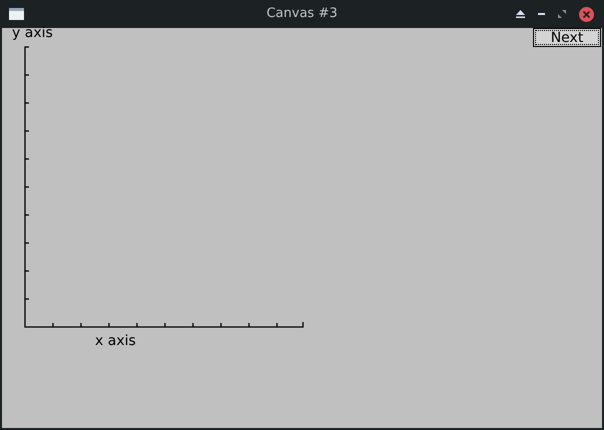  Describe the element at coordinates (32, 33) in the screenshot. I see `axis-label: y axis` at that location.